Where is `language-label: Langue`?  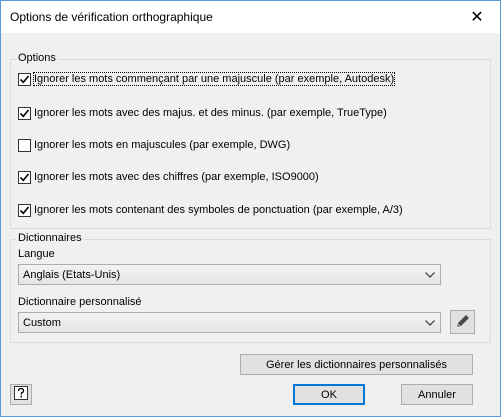 language-label: Langue is located at coordinates (36, 254).